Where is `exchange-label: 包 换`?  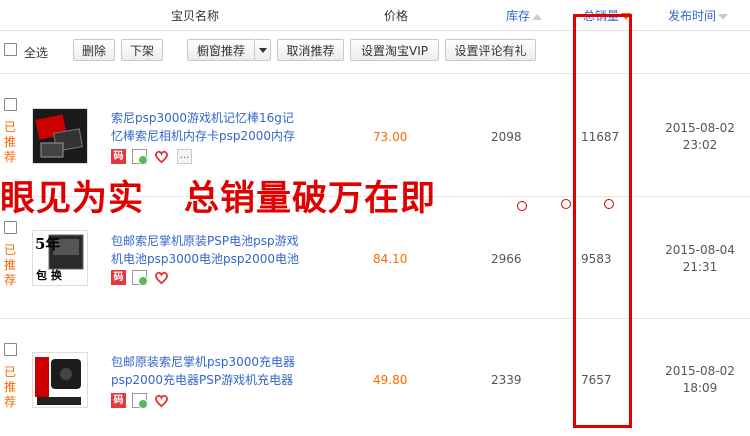
exchange-label: 包 换 is located at coordinates (49, 275).